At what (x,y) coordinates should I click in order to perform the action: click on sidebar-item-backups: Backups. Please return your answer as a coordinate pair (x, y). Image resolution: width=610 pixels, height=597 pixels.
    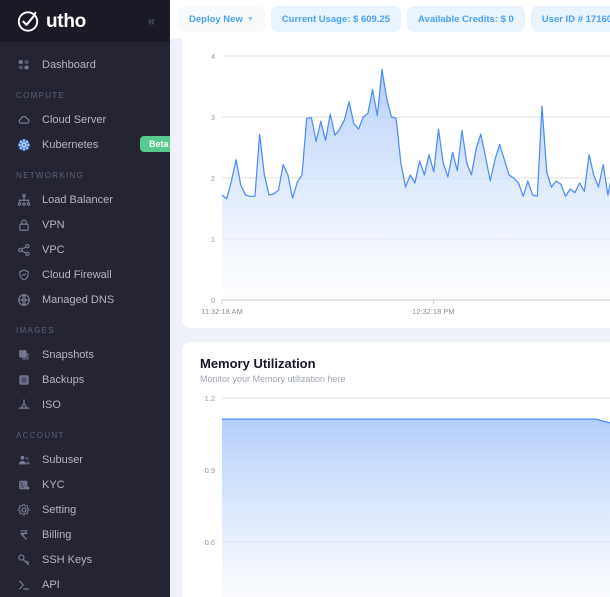
    Looking at the image, I should click on (85, 379).